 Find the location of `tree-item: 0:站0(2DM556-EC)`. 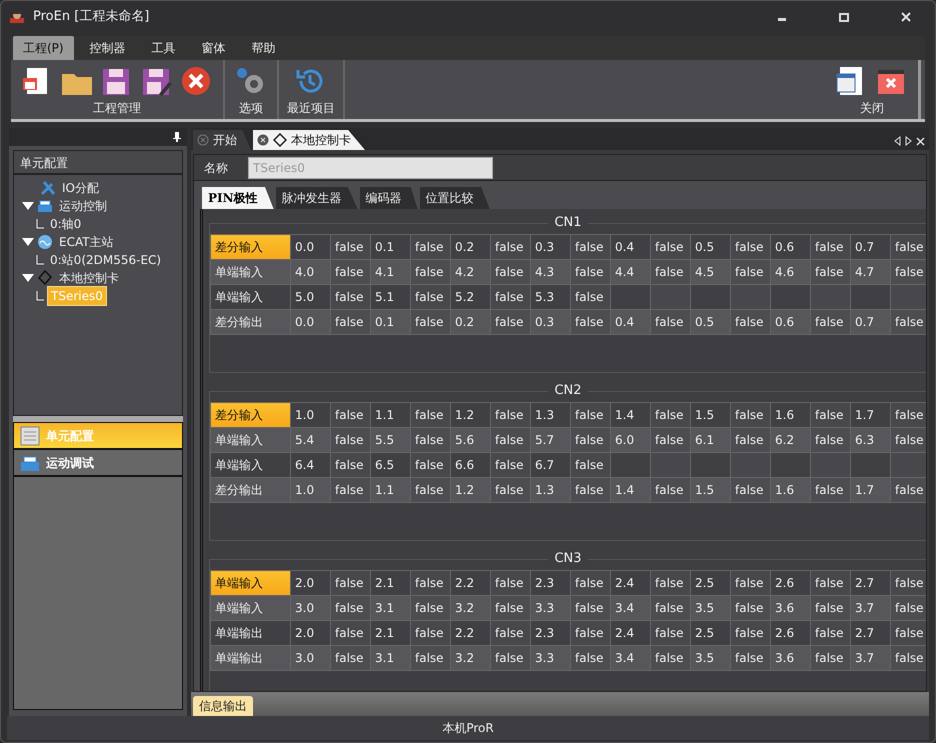

tree-item: 0:站0(2DM556-EC) is located at coordinates (105, 260).